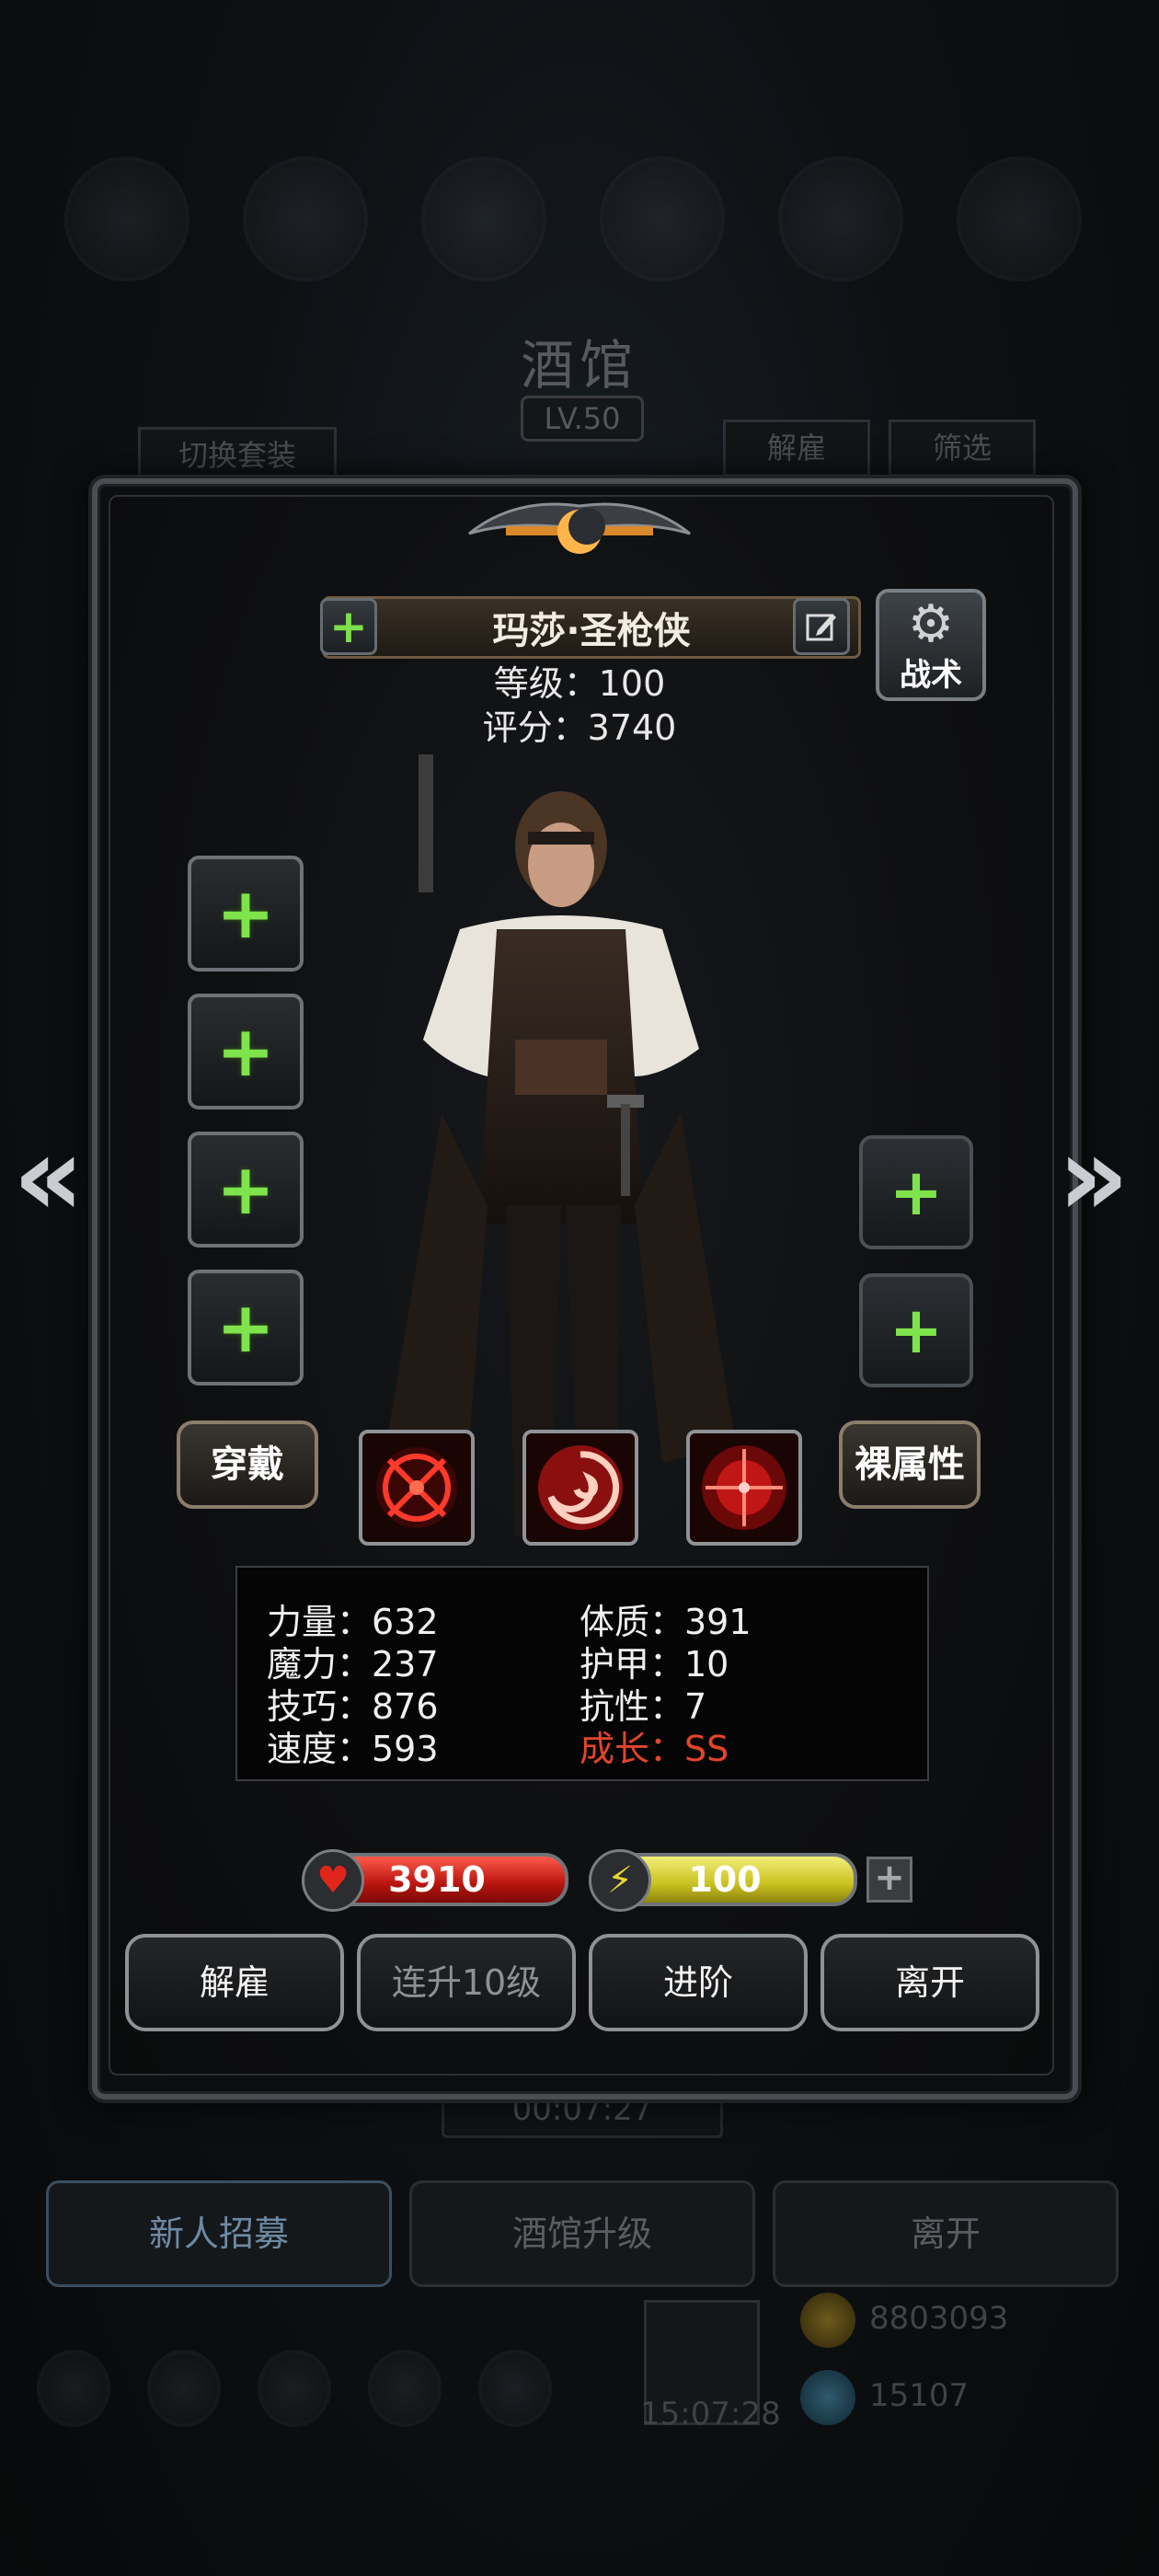 This screenshot has height=2576, width=1159. Describe the element at coordinates (333, 1880) in the screenshot. I see `heart-icon: ♥` at that location.